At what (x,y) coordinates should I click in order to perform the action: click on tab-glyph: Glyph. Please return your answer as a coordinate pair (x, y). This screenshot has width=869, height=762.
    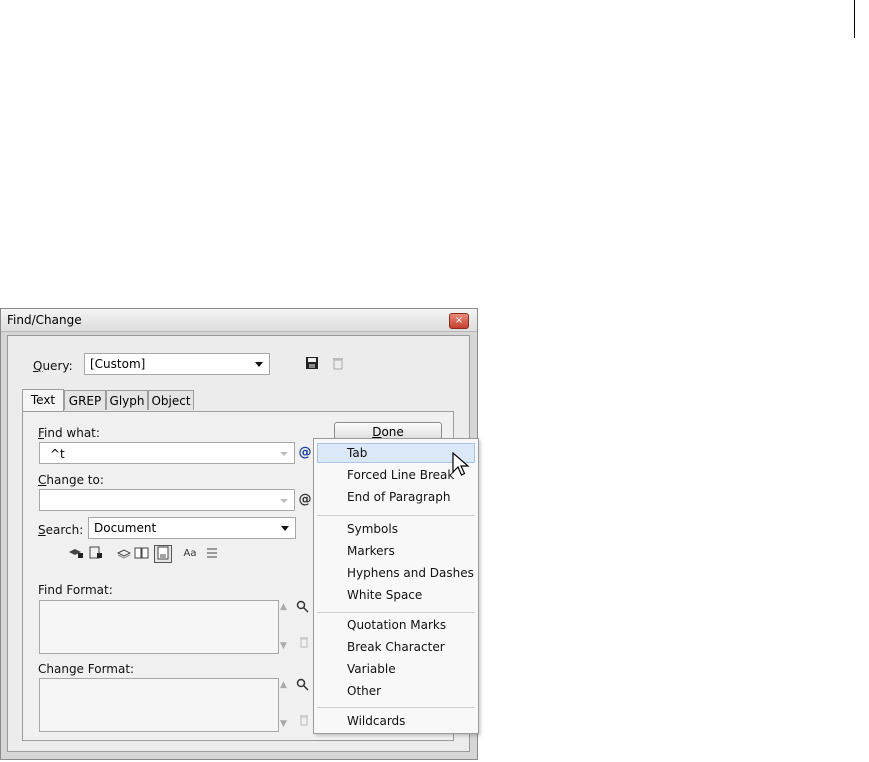
    Looking at the image, I should click on (127, 400).